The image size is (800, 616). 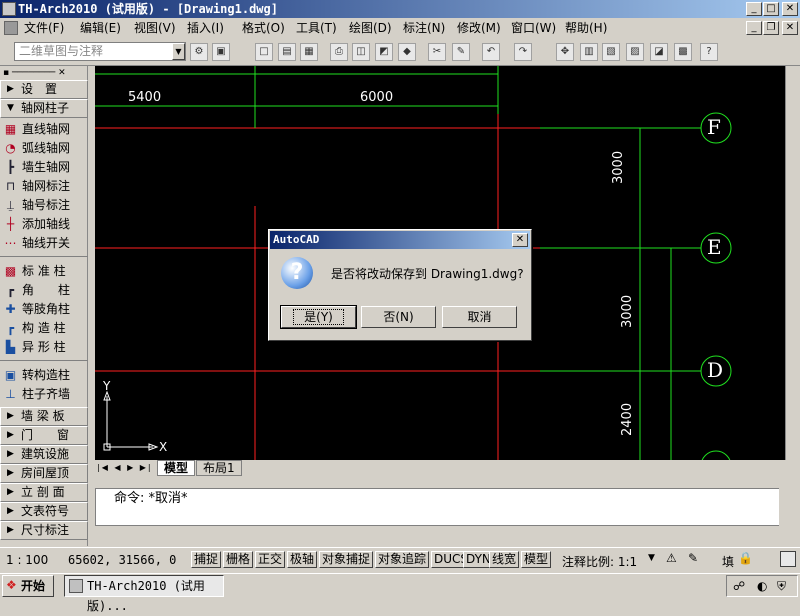 I want to click on sidebar-group-elevation: ▶ 立 剖 面, so click(x=44, y=492).